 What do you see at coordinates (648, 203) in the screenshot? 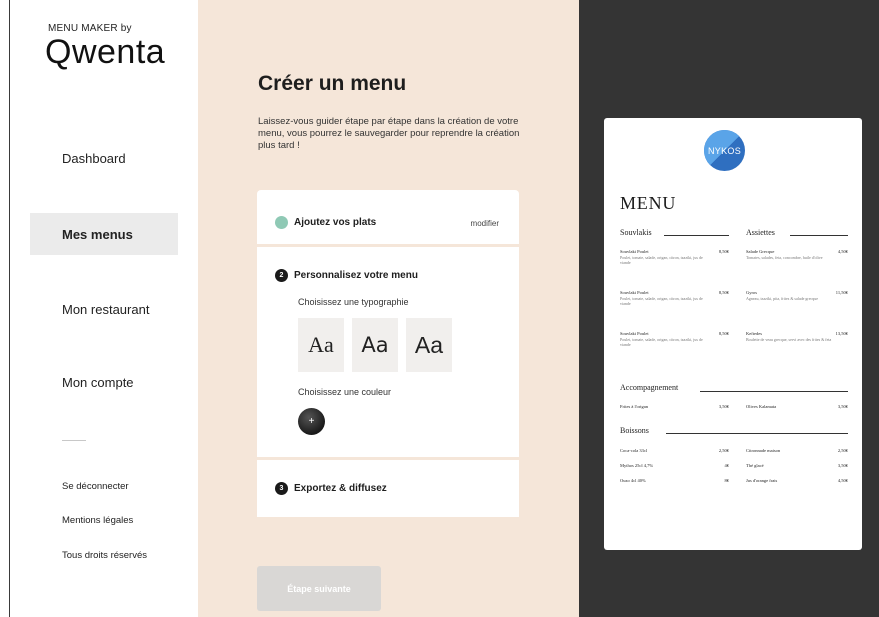
I see `menu-title: MENU` at bounding box center [648, 203].